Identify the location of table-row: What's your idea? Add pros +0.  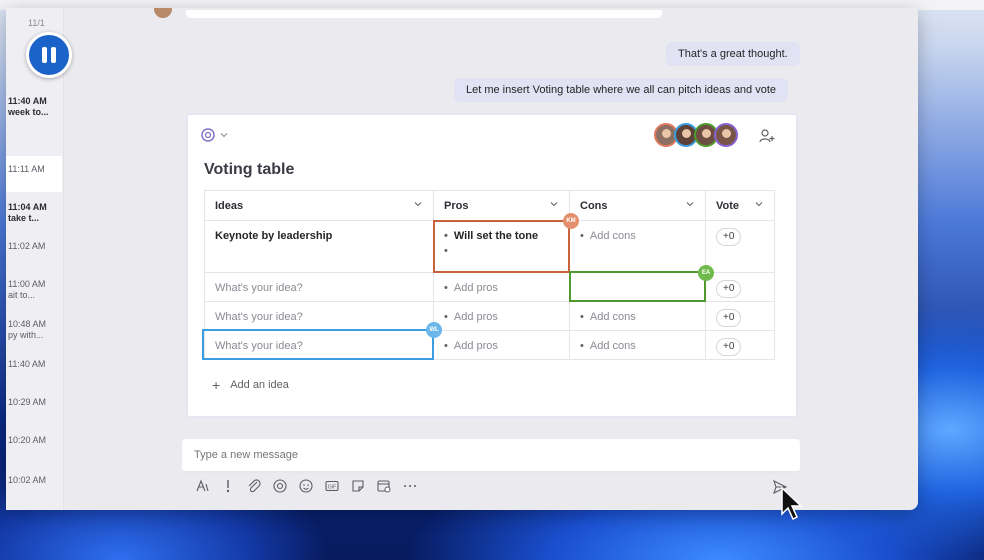
(489, 287).